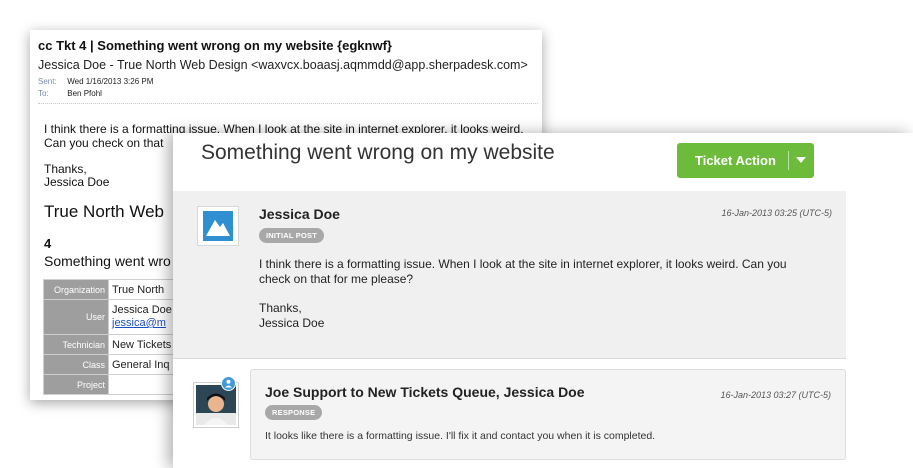 Image resolution: width=913 pixels, height=468 pixels. Describe the element at coordinates (76, 364) in the screenshot. I see `table-label: Class` at that location.